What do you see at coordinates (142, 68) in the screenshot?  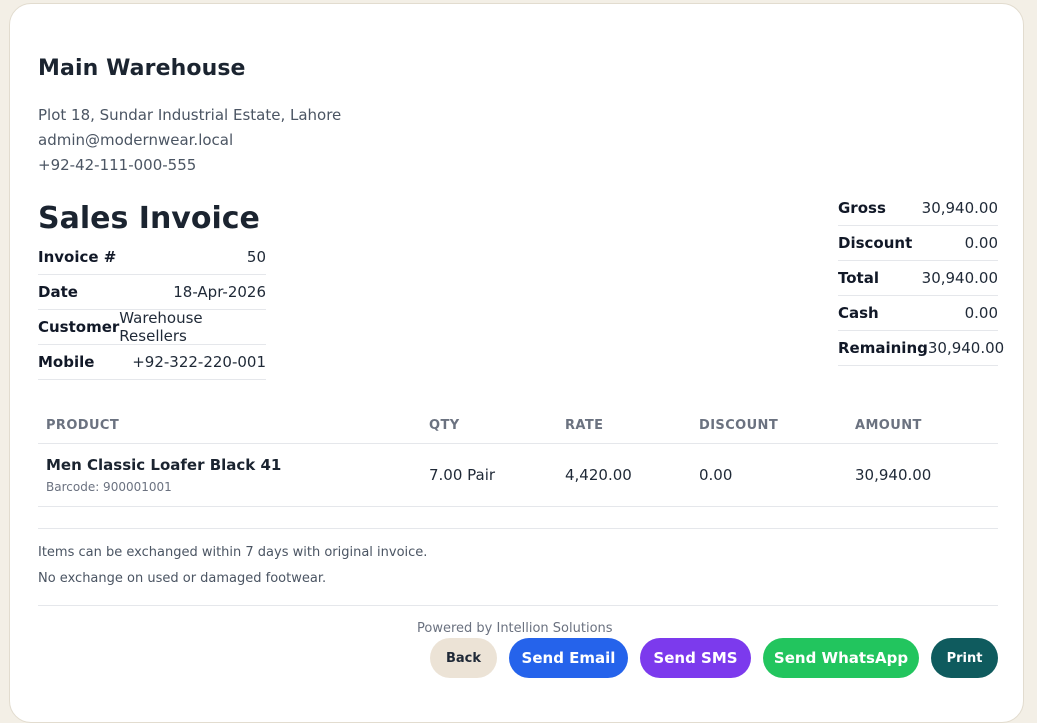 I see `warehouse-name: Main Warehouse` at bounding box center [142, 68].